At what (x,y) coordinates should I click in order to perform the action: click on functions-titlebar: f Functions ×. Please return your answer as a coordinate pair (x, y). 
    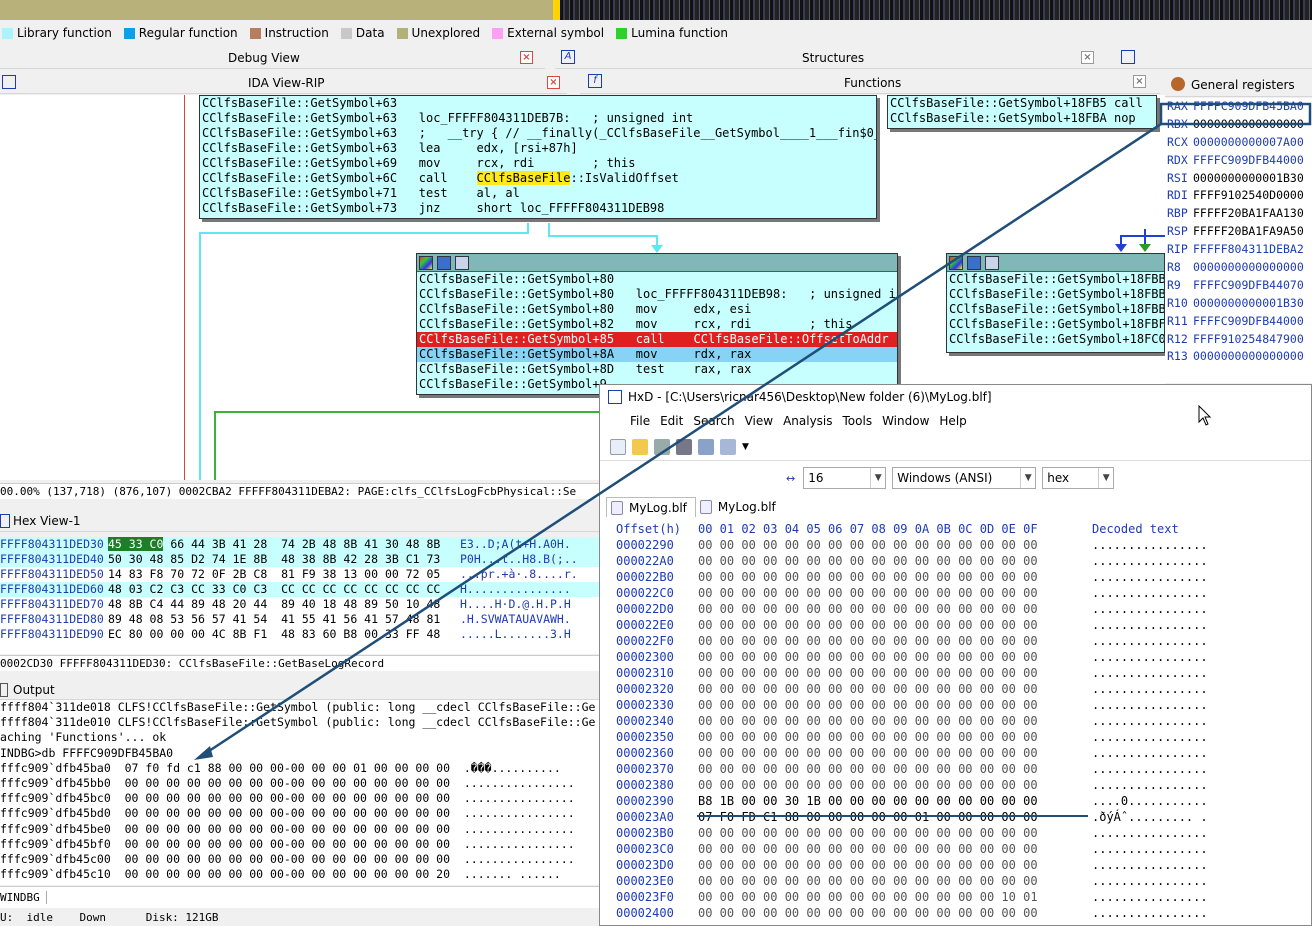
    Looking at the image, I should click on (870, 82).